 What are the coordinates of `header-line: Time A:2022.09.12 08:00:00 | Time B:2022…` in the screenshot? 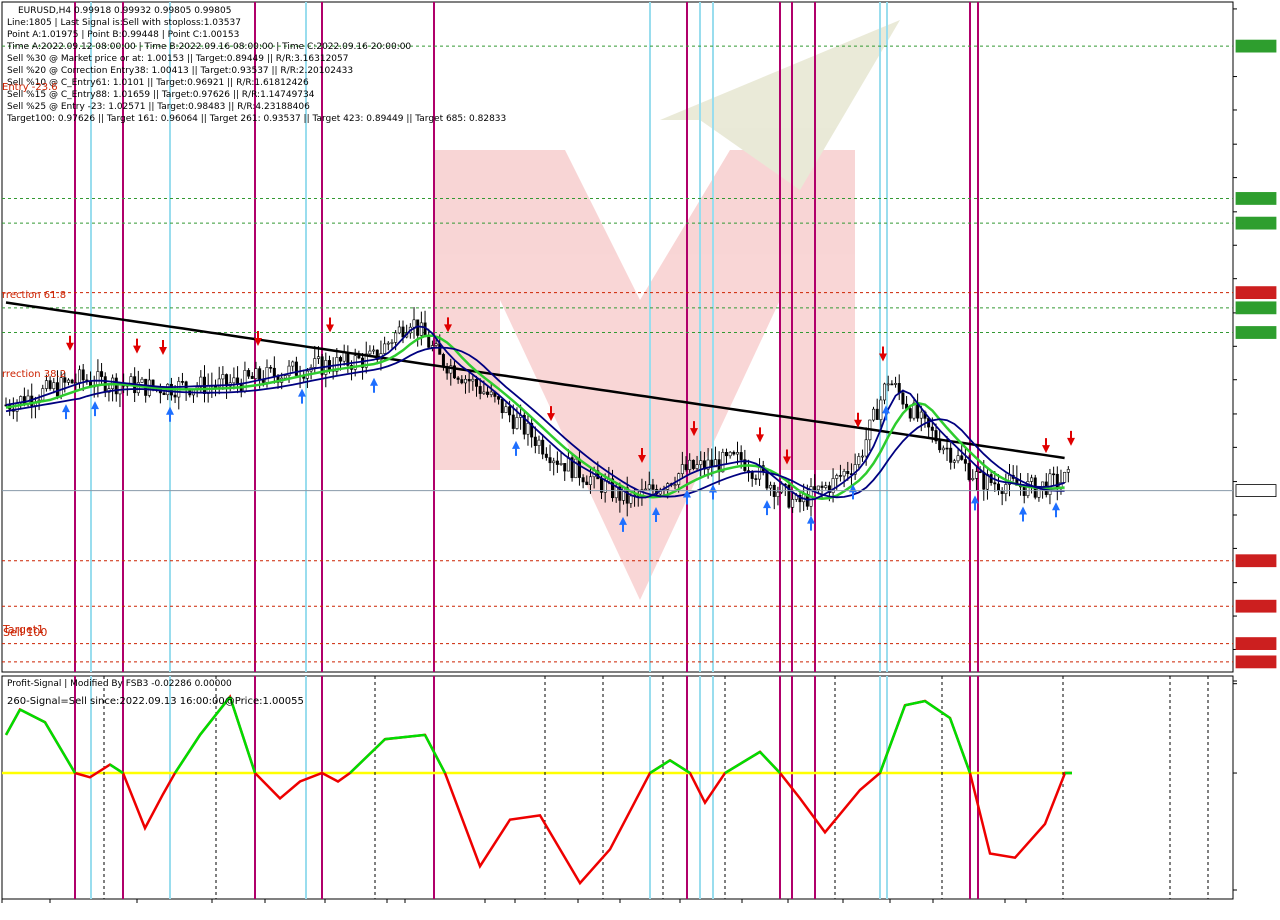 It's located at (208, 47).